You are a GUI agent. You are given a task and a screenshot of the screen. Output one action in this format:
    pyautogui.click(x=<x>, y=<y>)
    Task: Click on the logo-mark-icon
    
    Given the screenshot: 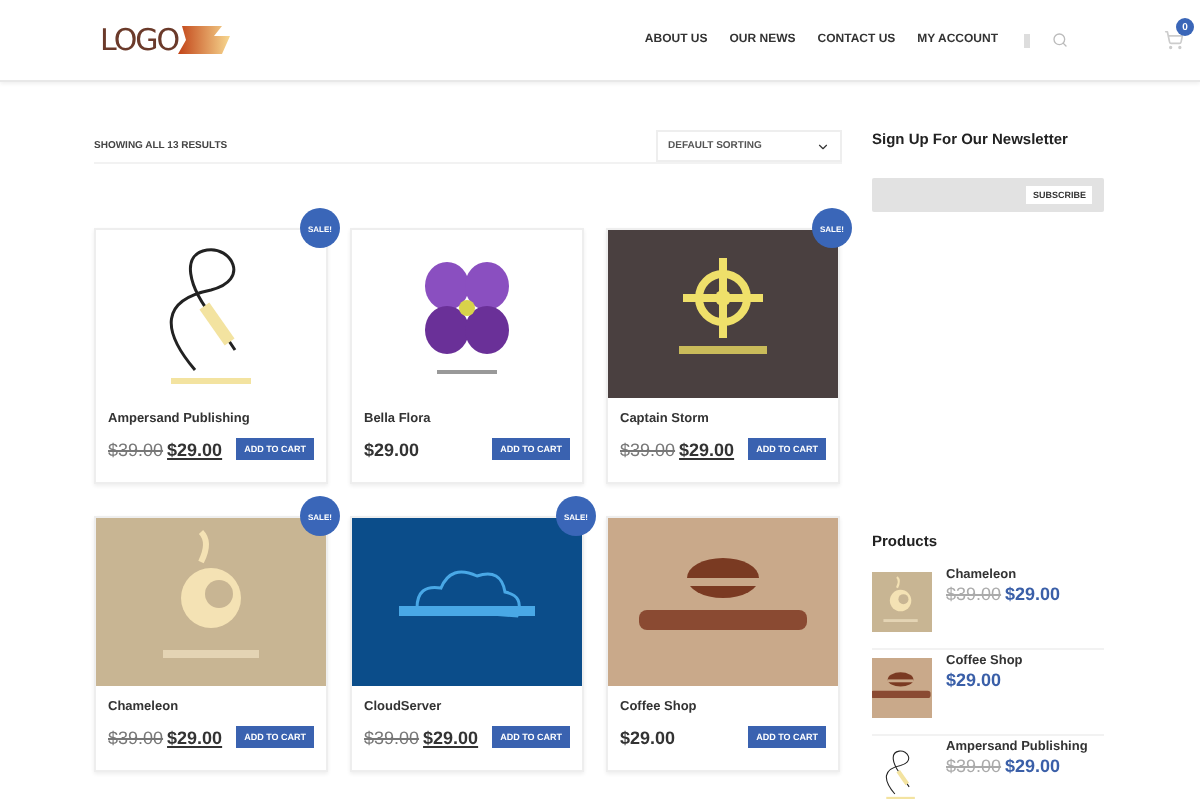 What is the action you would take?
    pyautogui.click(x=204, y=40)
    